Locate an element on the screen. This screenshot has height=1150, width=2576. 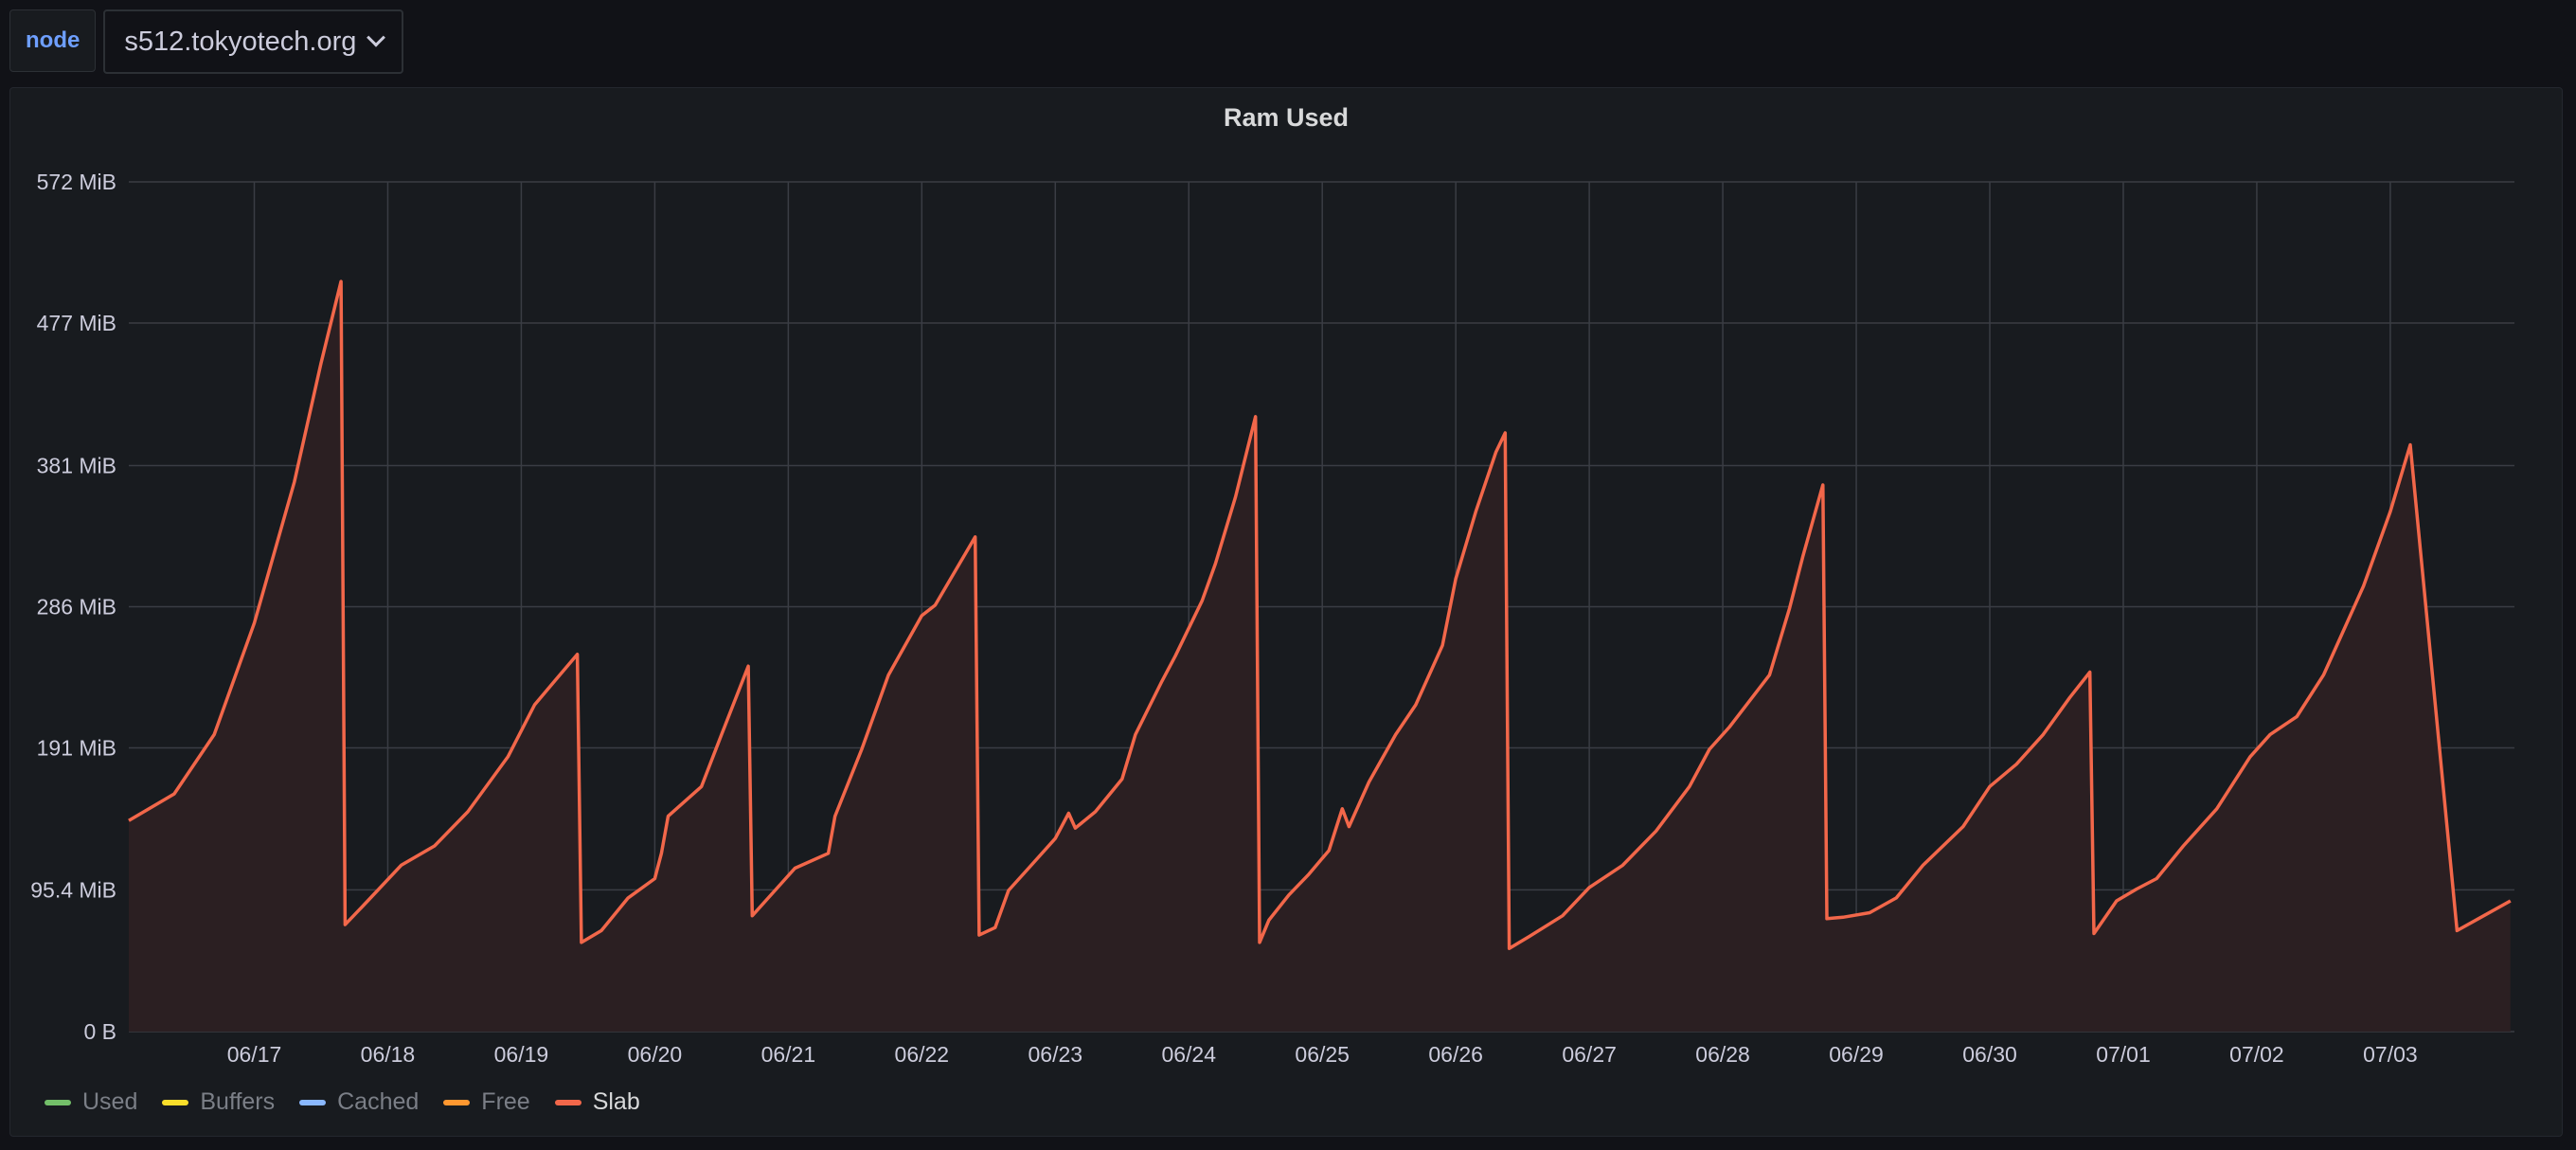
node-select: s512.tokyotech.org is located at coordinates (253, 42).